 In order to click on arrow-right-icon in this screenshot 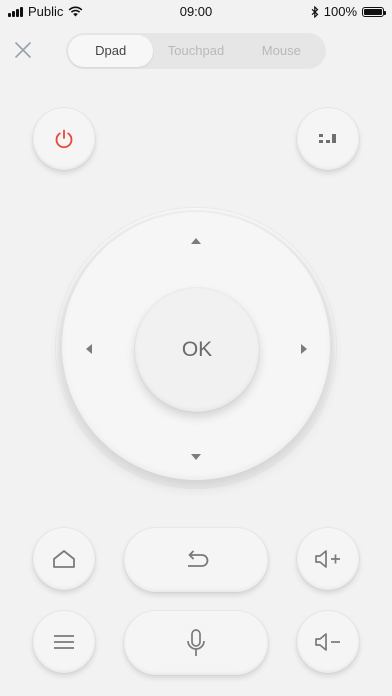, I will do `click(304, 349)`.